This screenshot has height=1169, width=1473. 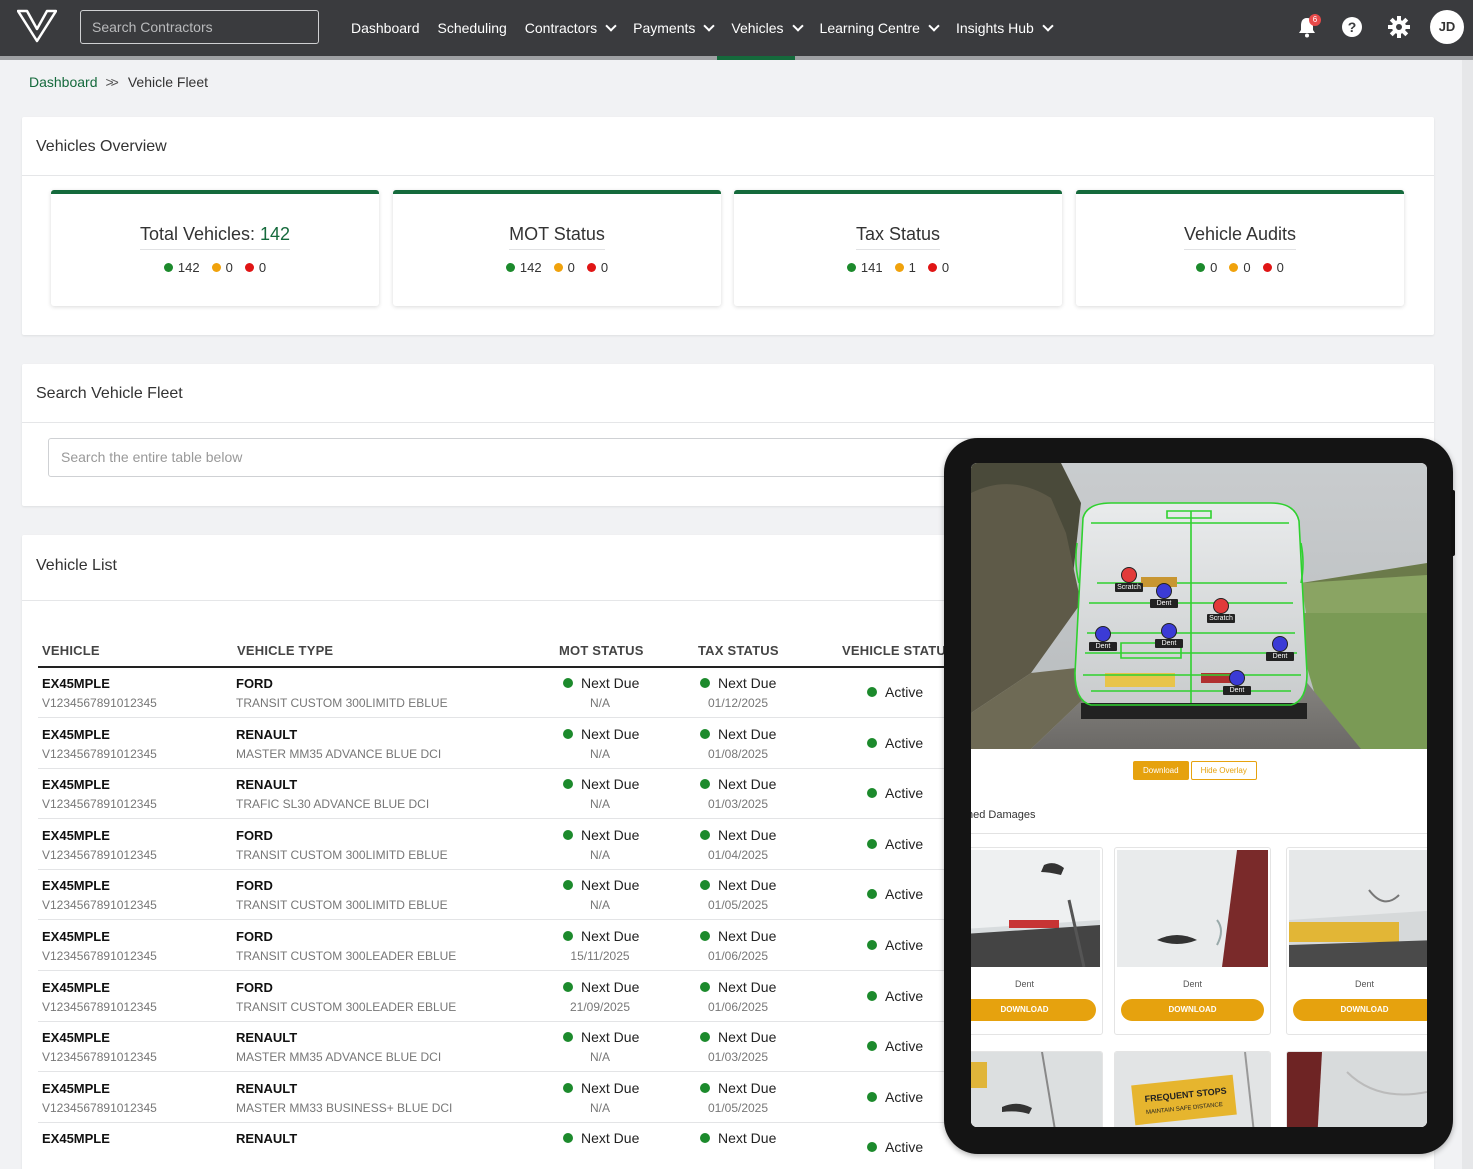 I want to click on download-button: Download, so click(x=1161, y=770).